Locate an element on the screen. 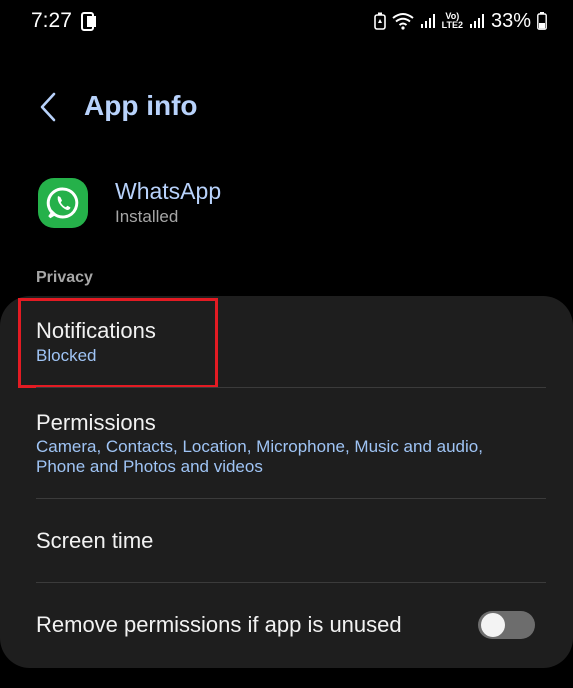  remove-permissions-toggle is located at coordinates (506, 625).